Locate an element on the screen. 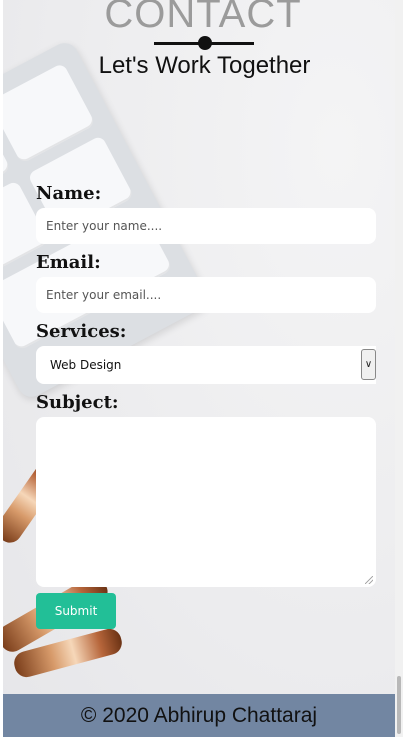 This screenshot has width=403, height=737. chevron-down-icon: ∨ is located at coordinates (368, 364).